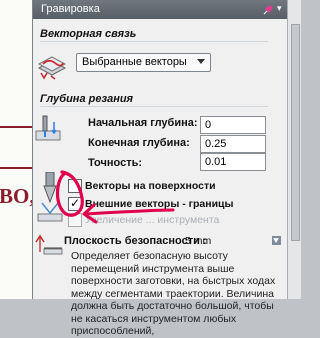 The height and width of the screenshot is (338, 320). I want to click on section-title: Векторная связь, so click(88, 34).